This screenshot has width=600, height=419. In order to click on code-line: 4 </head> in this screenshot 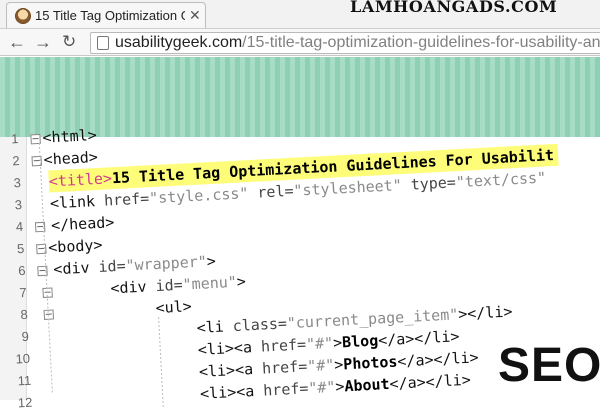, I will do `click(60, 226)`.